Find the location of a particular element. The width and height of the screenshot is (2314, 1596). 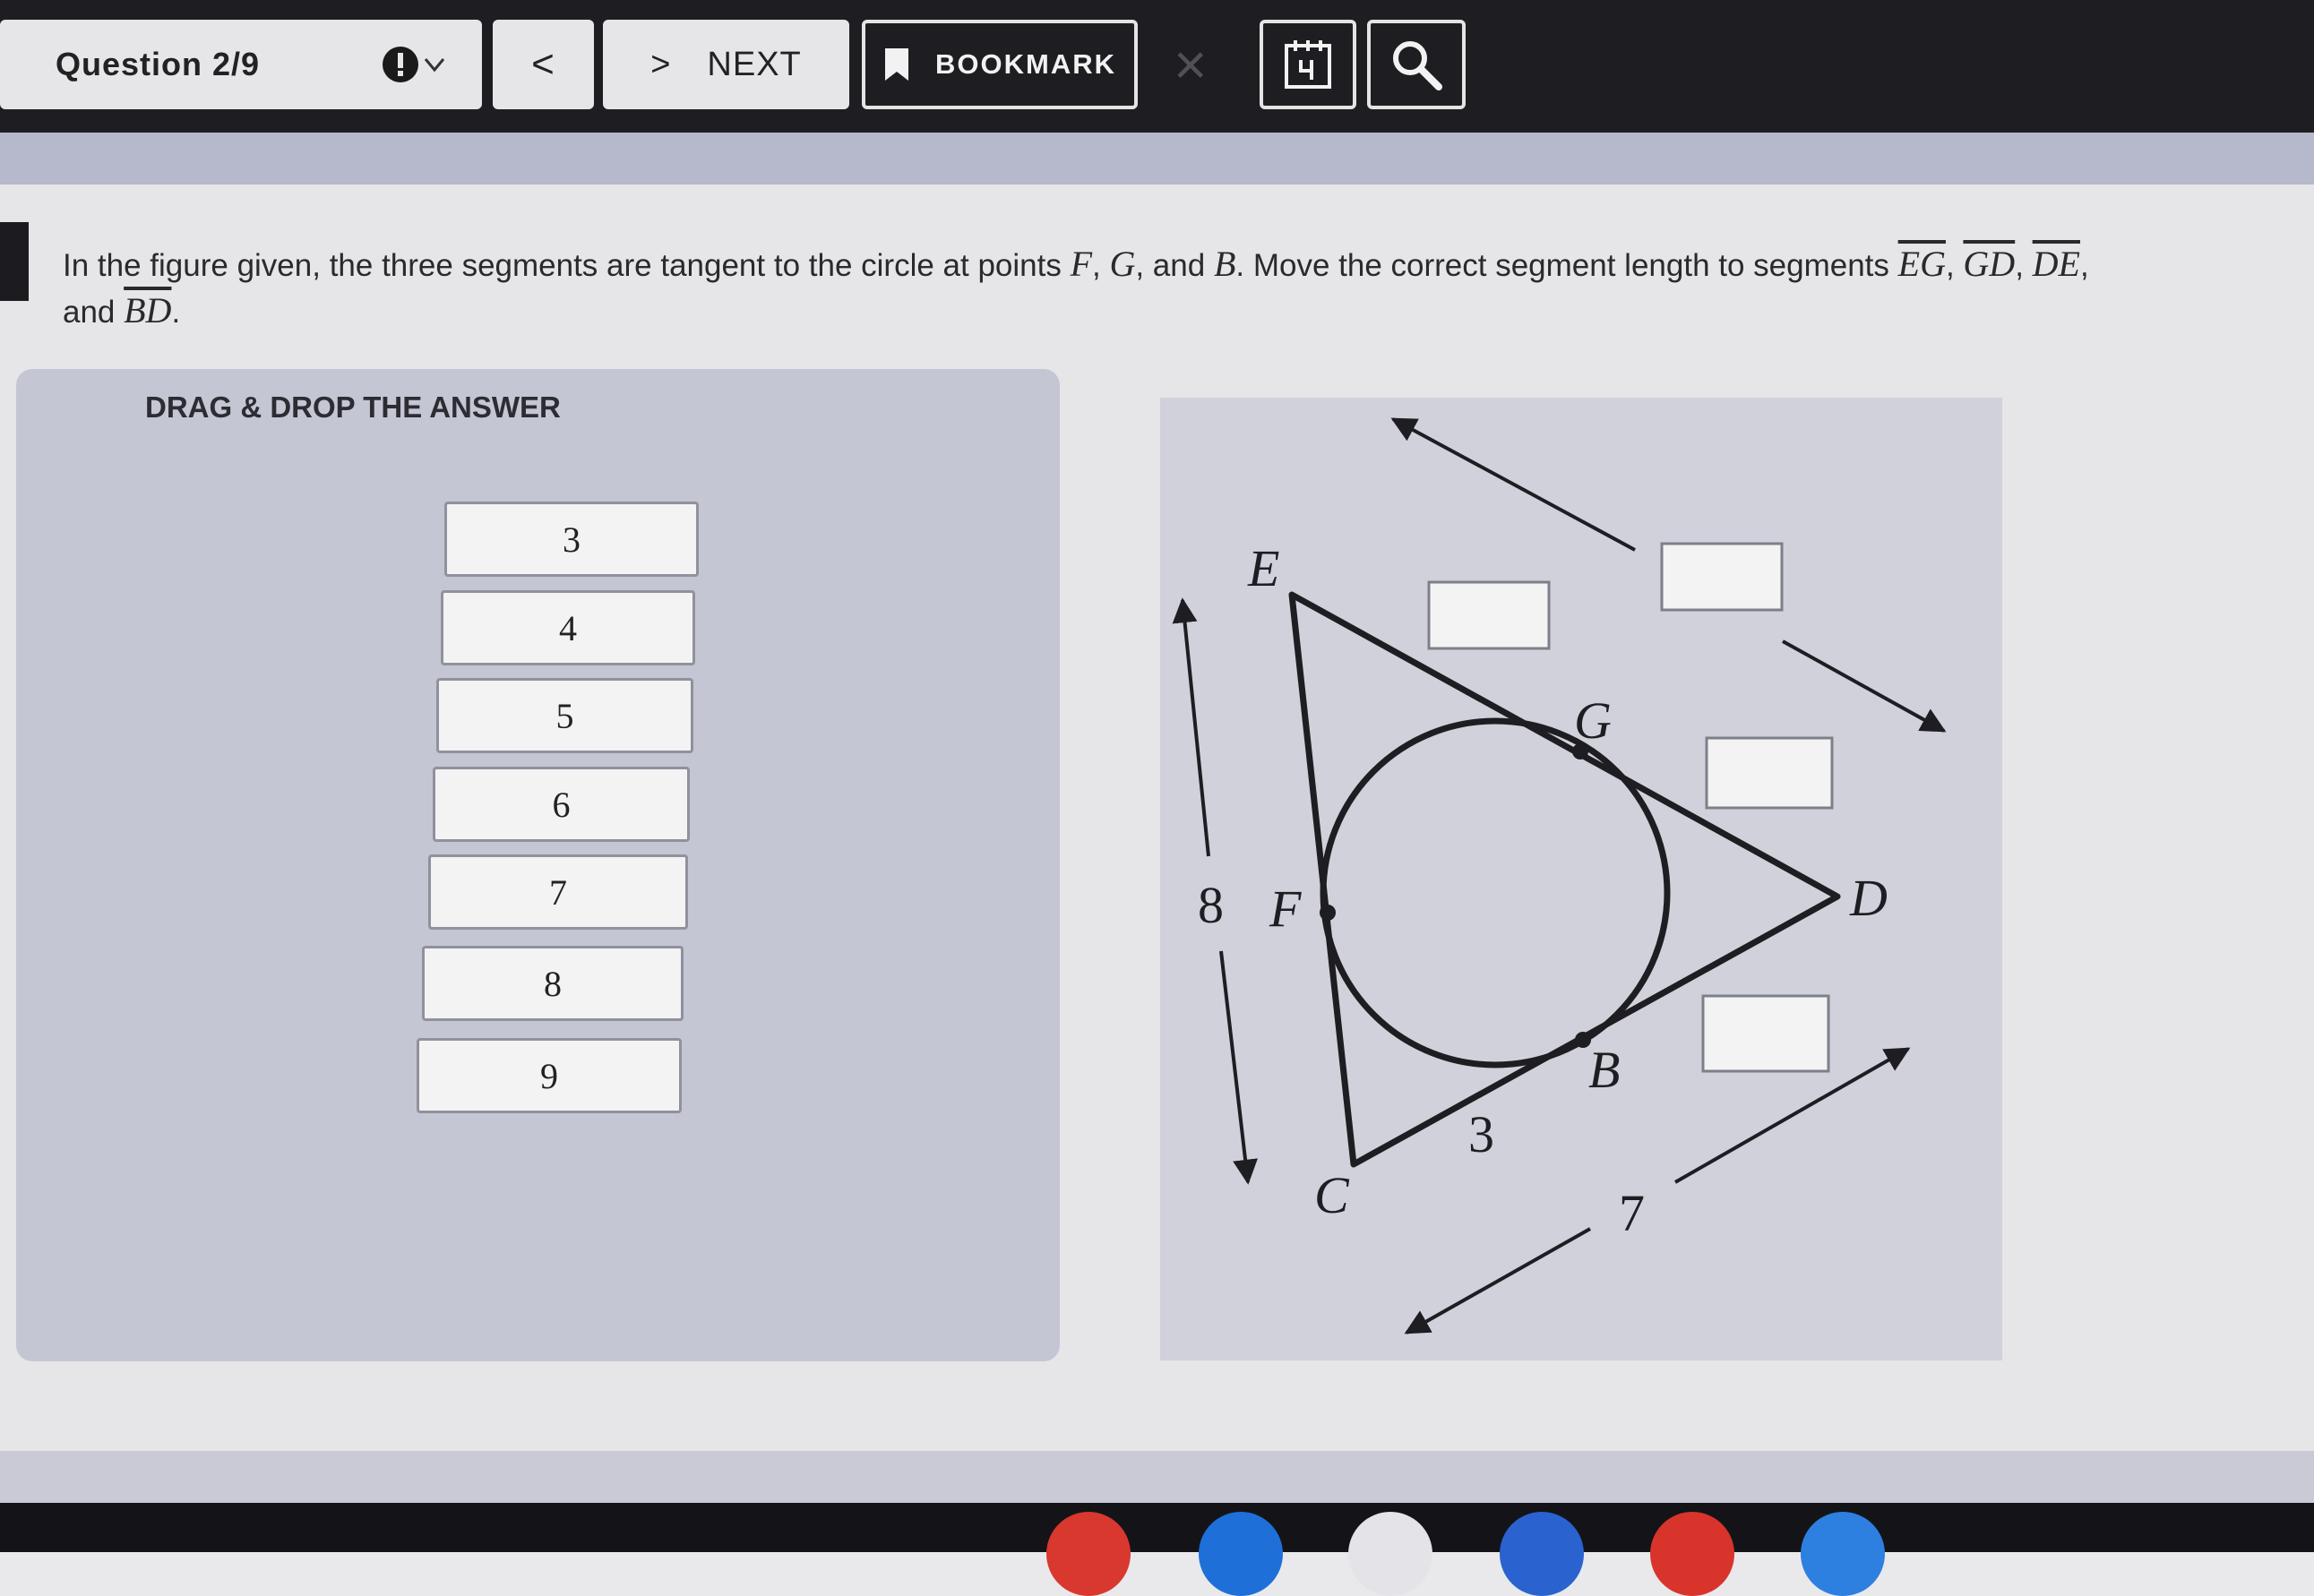

bookmark-label: BOOKMARK is located at coordinates (1025, 64).